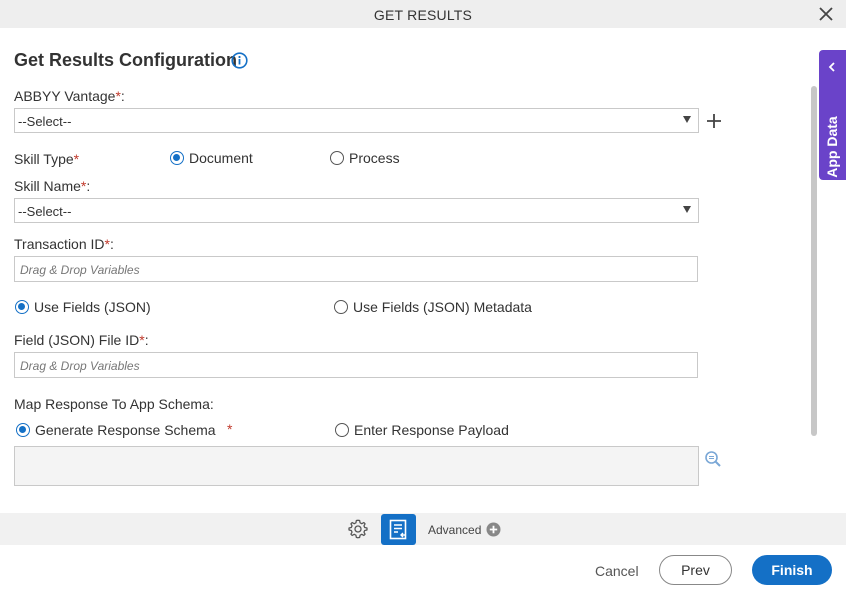 This screenshot has height=594, width=846. Describe the element at coordinates (792, 570) in the screenshot. I see `finish-button: Finish` at that location.